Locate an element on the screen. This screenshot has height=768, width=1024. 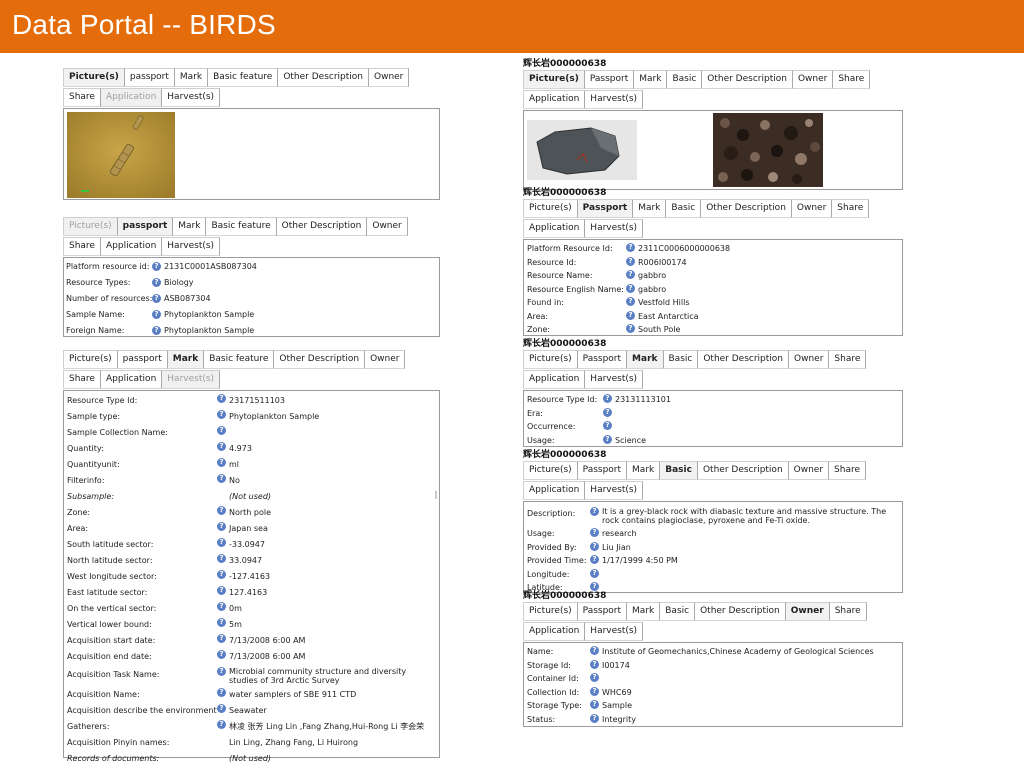
gabbro-rock-texture-photo is located at coordinates (768, 150).